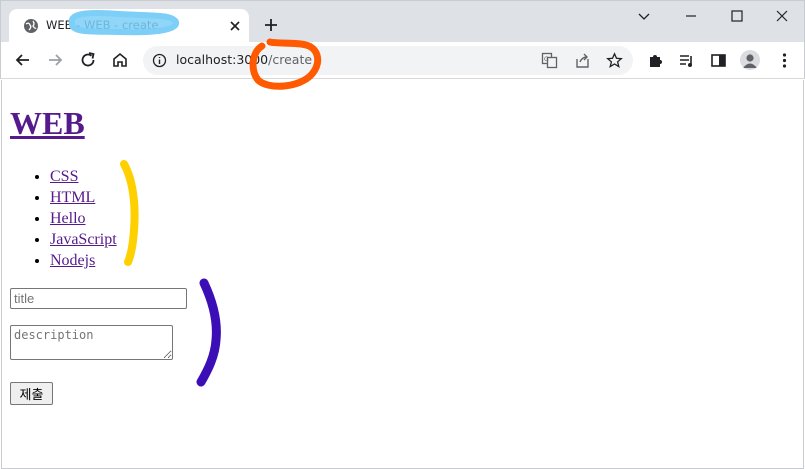  What do you see at coordinates (23, 60) in the screenshot?
I see `back-icon` at bounding box center [23, 60].